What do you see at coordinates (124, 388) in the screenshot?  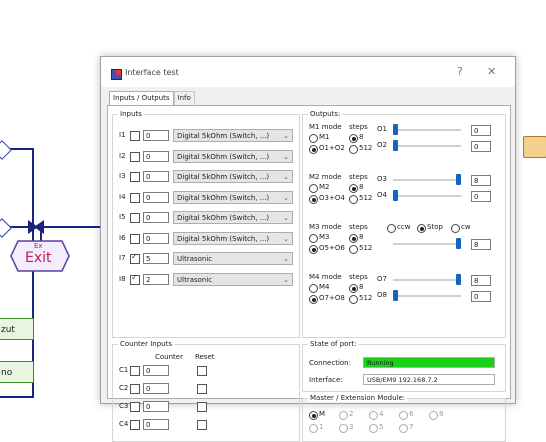 I see `counter-name-label: C2` at bounding box center [124, 388].